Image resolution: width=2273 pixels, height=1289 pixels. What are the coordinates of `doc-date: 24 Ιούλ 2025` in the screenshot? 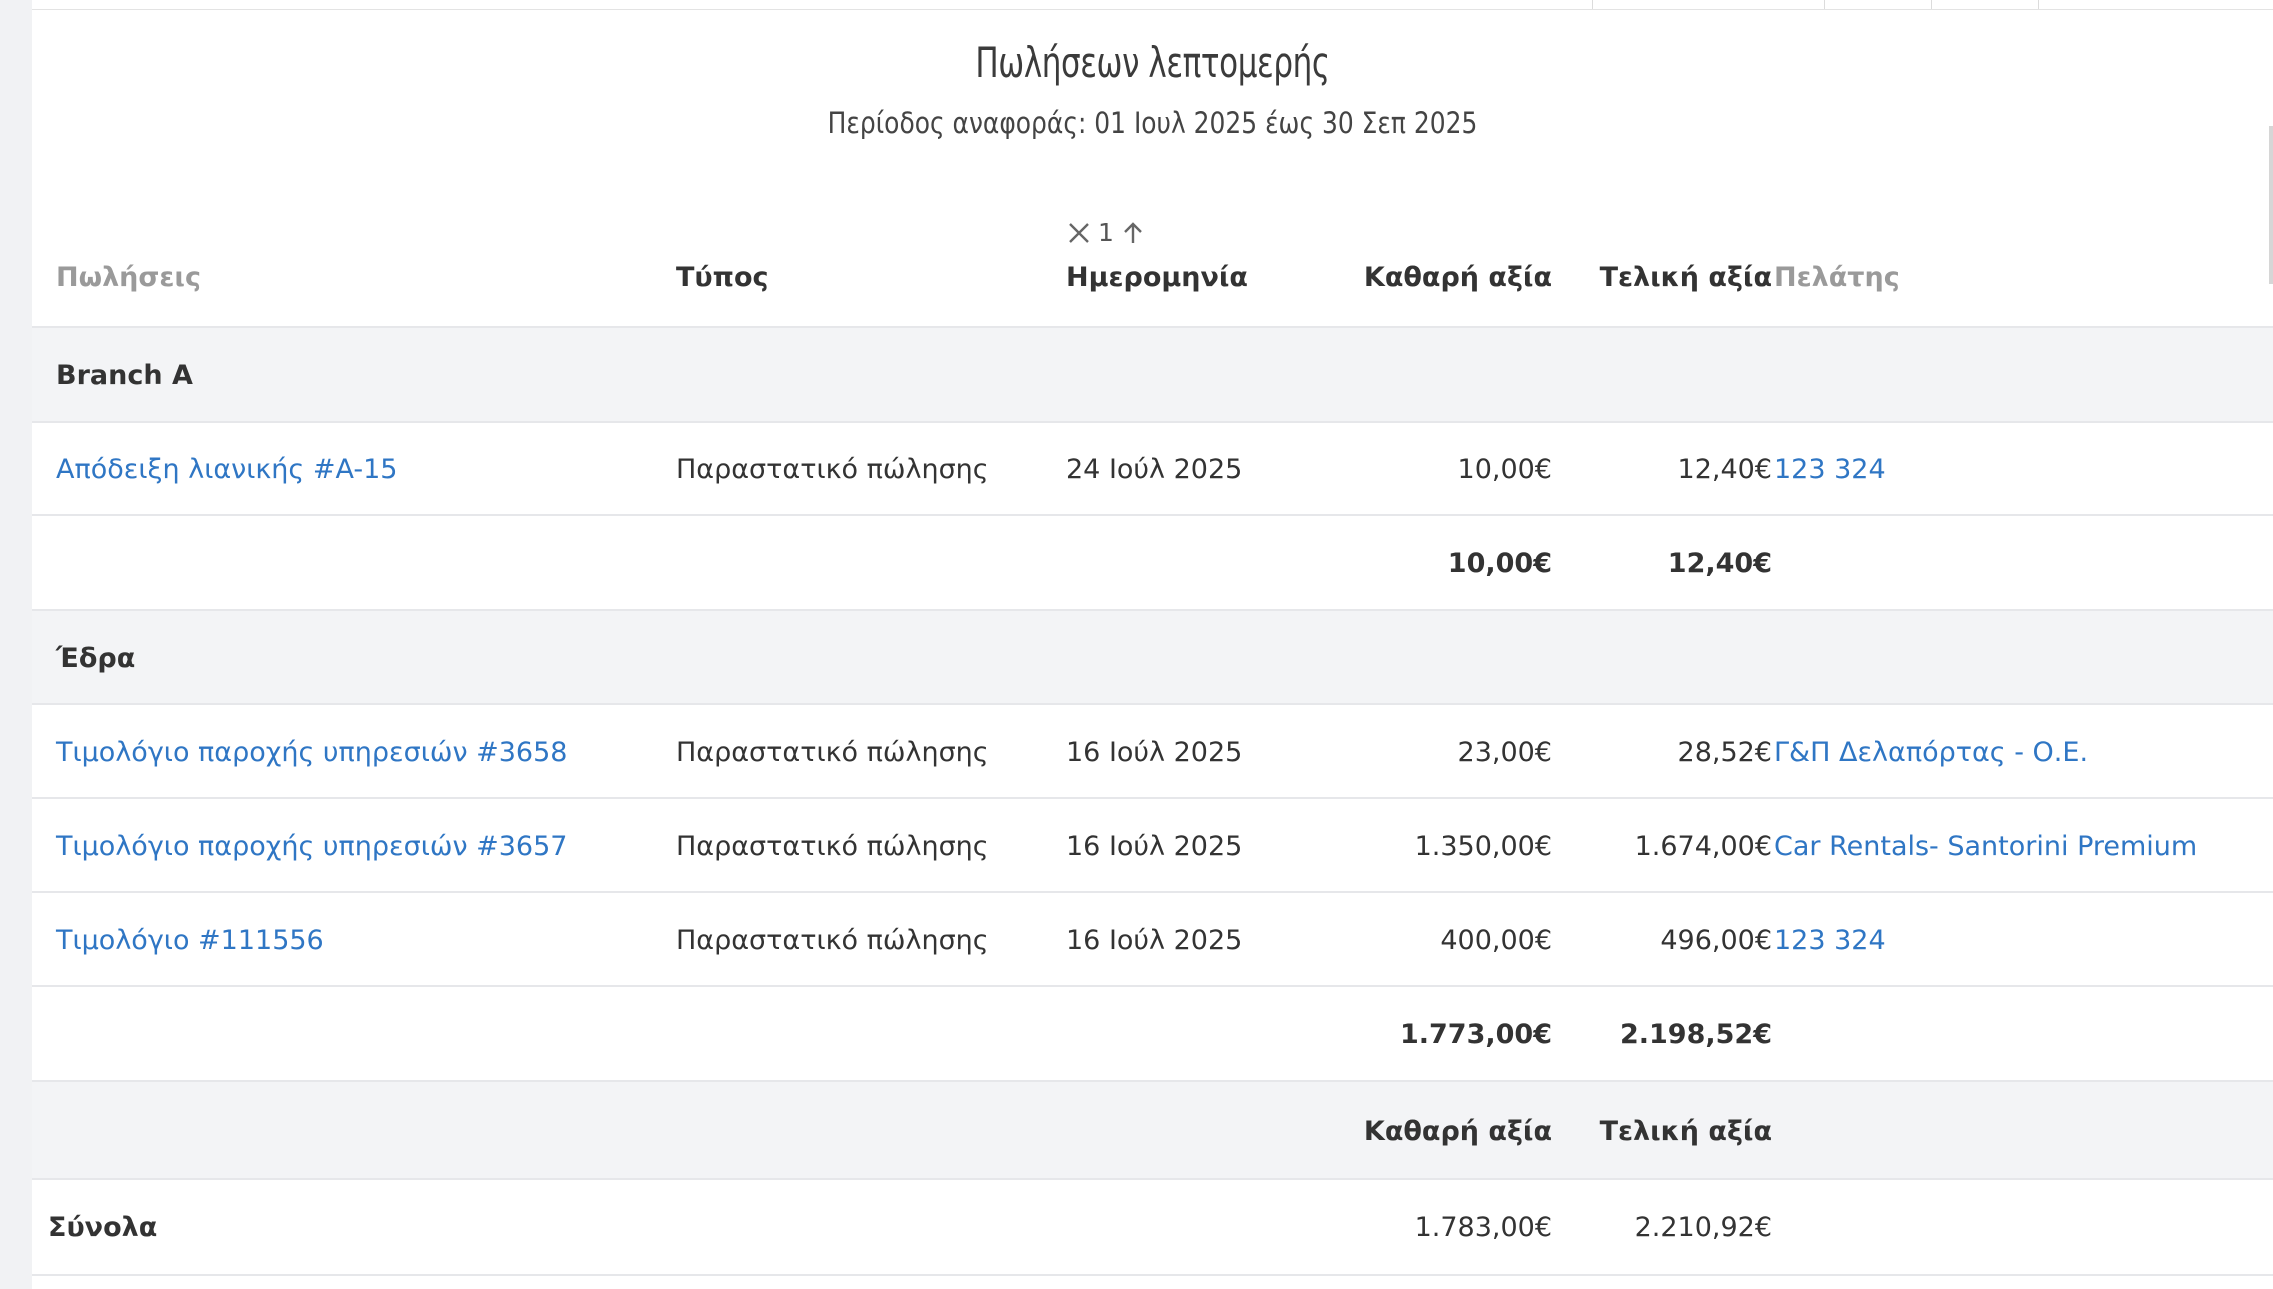 It's located at (1154, 469).